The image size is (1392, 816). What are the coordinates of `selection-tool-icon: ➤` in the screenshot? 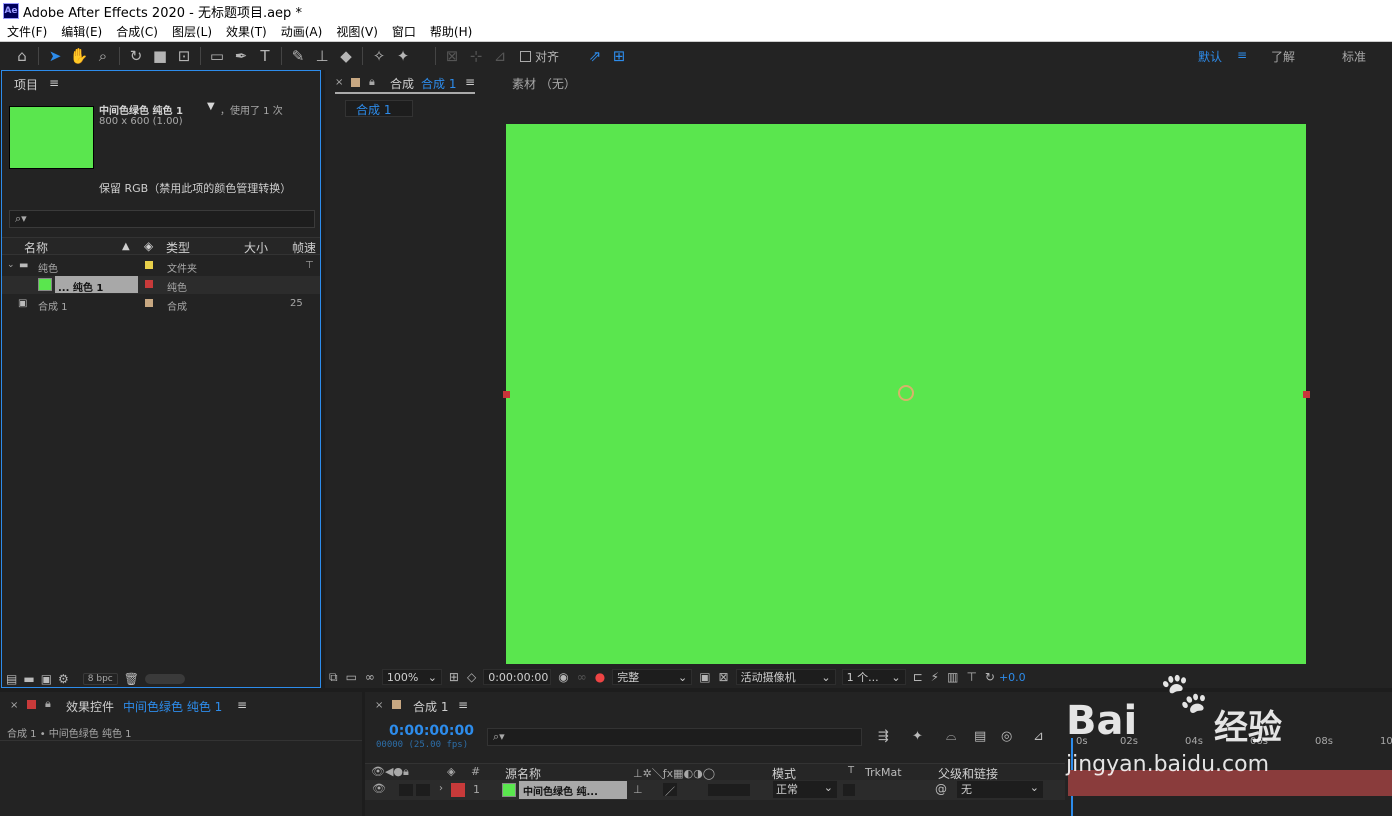 It's located at (55, 56).